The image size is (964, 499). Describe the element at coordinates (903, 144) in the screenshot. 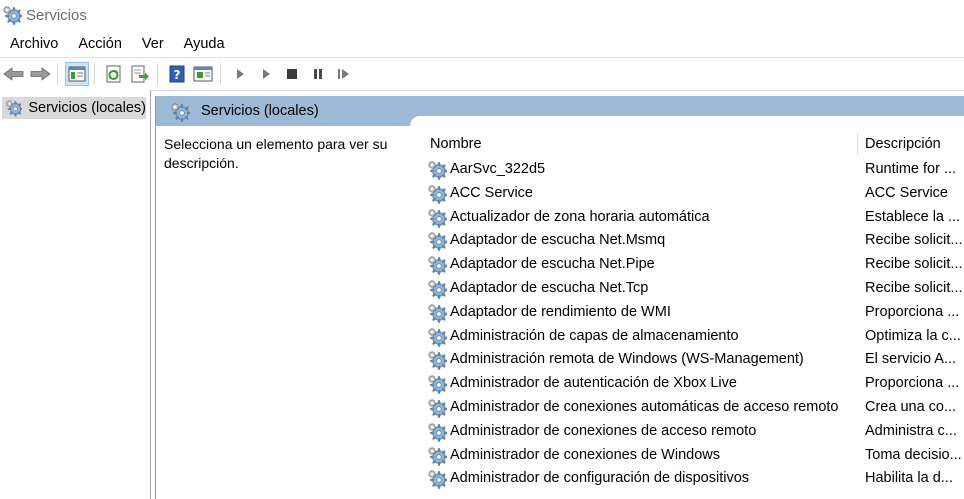

I see `column-header-descripcion: Descripción` at that location.